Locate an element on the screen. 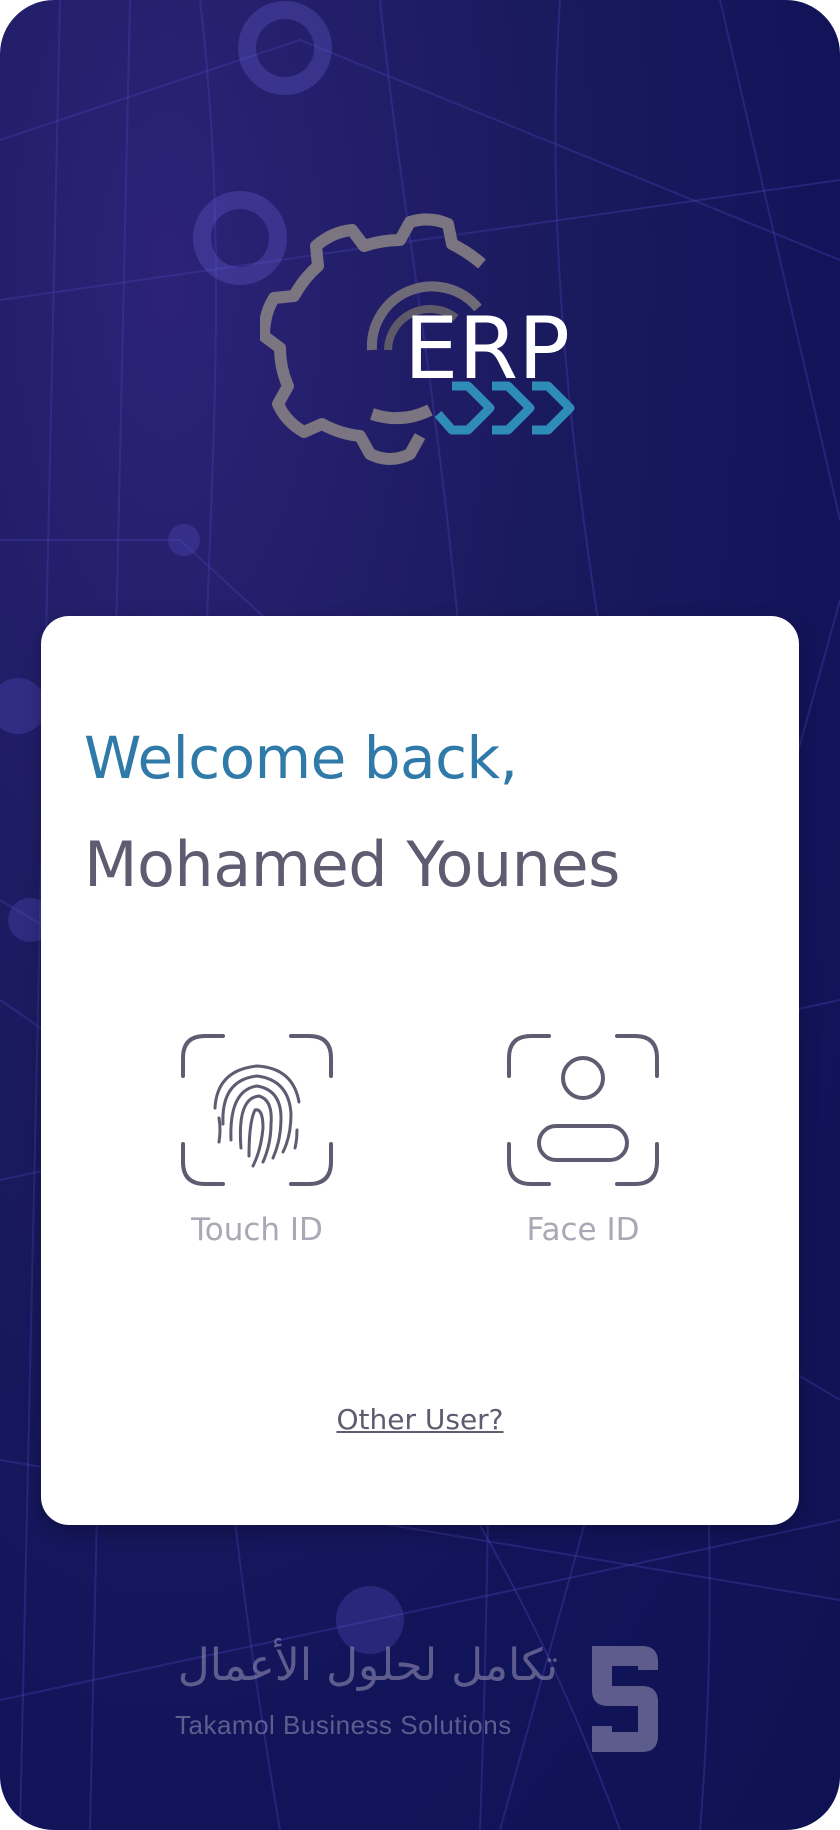  touch-id-button: Touch ID is located at coordinates (257, 1140).